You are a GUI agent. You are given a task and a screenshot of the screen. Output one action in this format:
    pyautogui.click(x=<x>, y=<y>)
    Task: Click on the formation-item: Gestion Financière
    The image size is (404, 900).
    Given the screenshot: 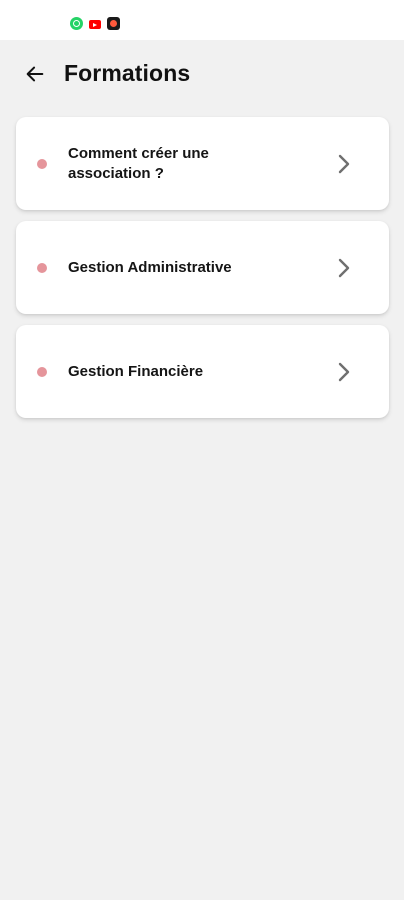 What is the action you would take?
    pyautogui.click(x=202, y=371)
    